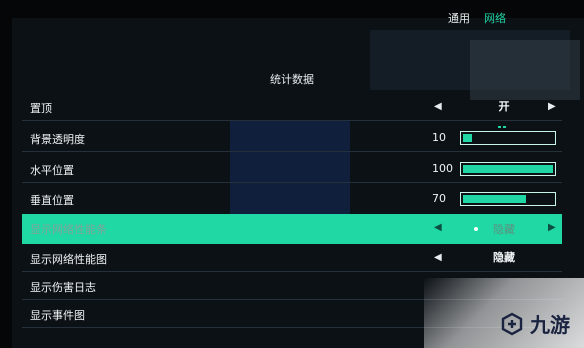 Image resolution: width=584 pixels, height=348 pixels. I want to click on setting-label: 背景透明度, so click(57, 139).